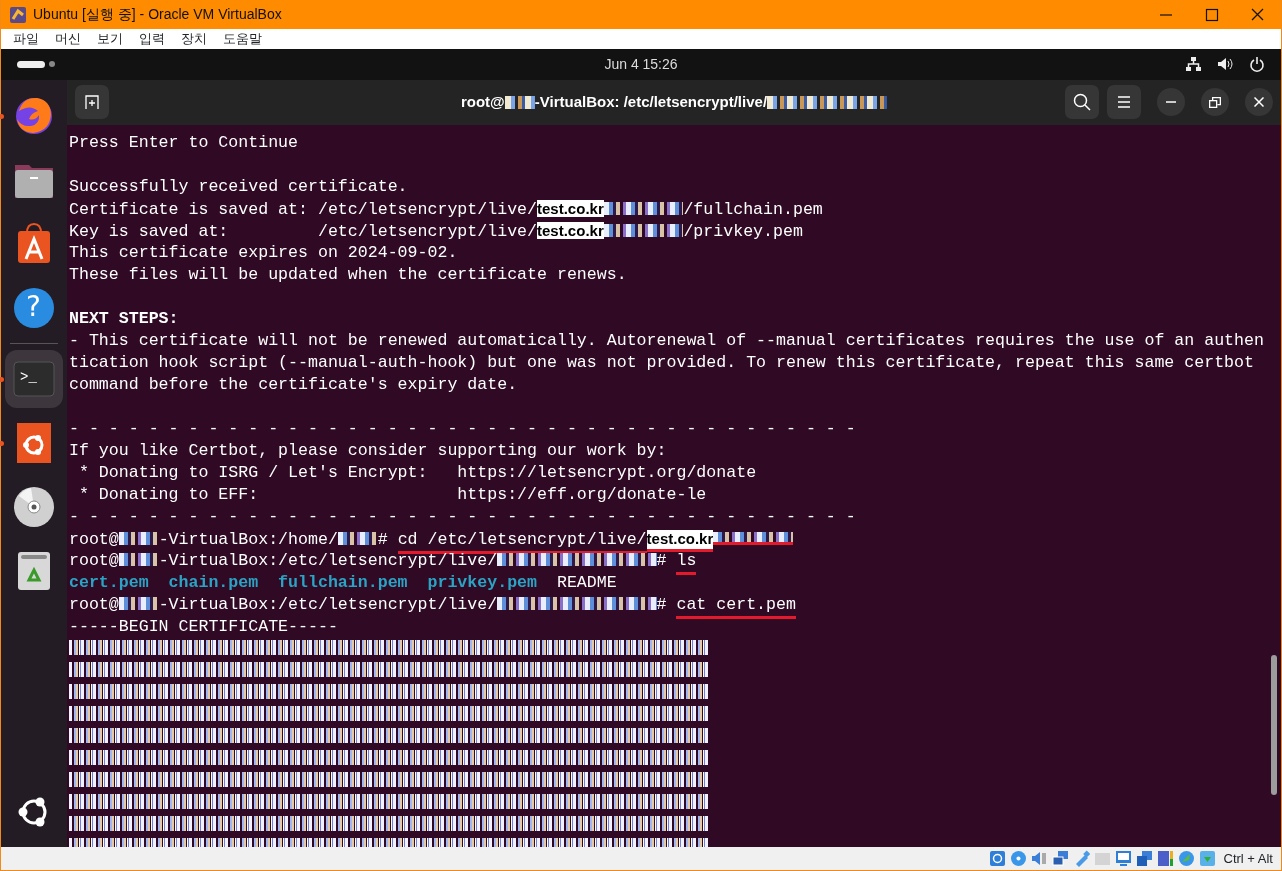  I want to click on icon-glyph: ?, so click(33, 306).